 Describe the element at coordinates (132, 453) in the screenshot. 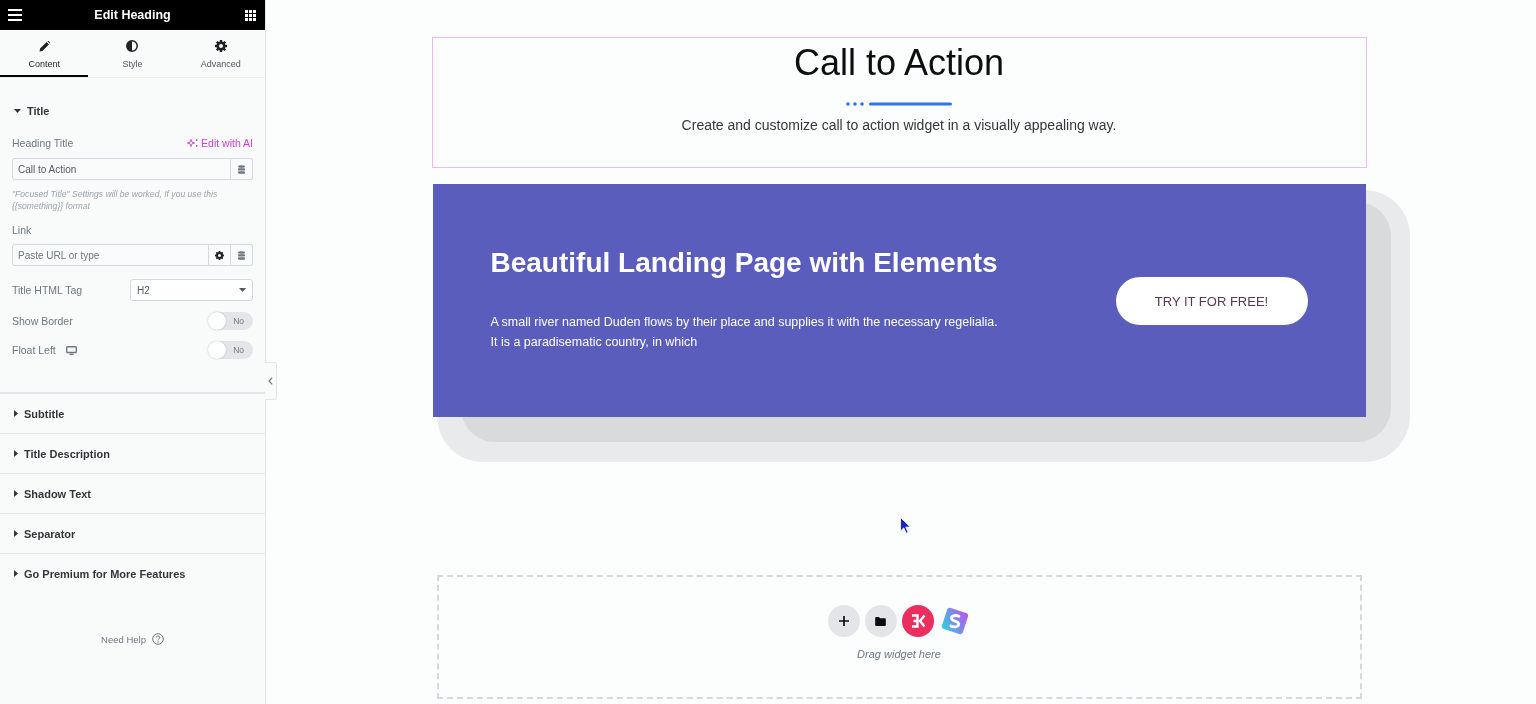

I see `section-header: Title Description` at that location.